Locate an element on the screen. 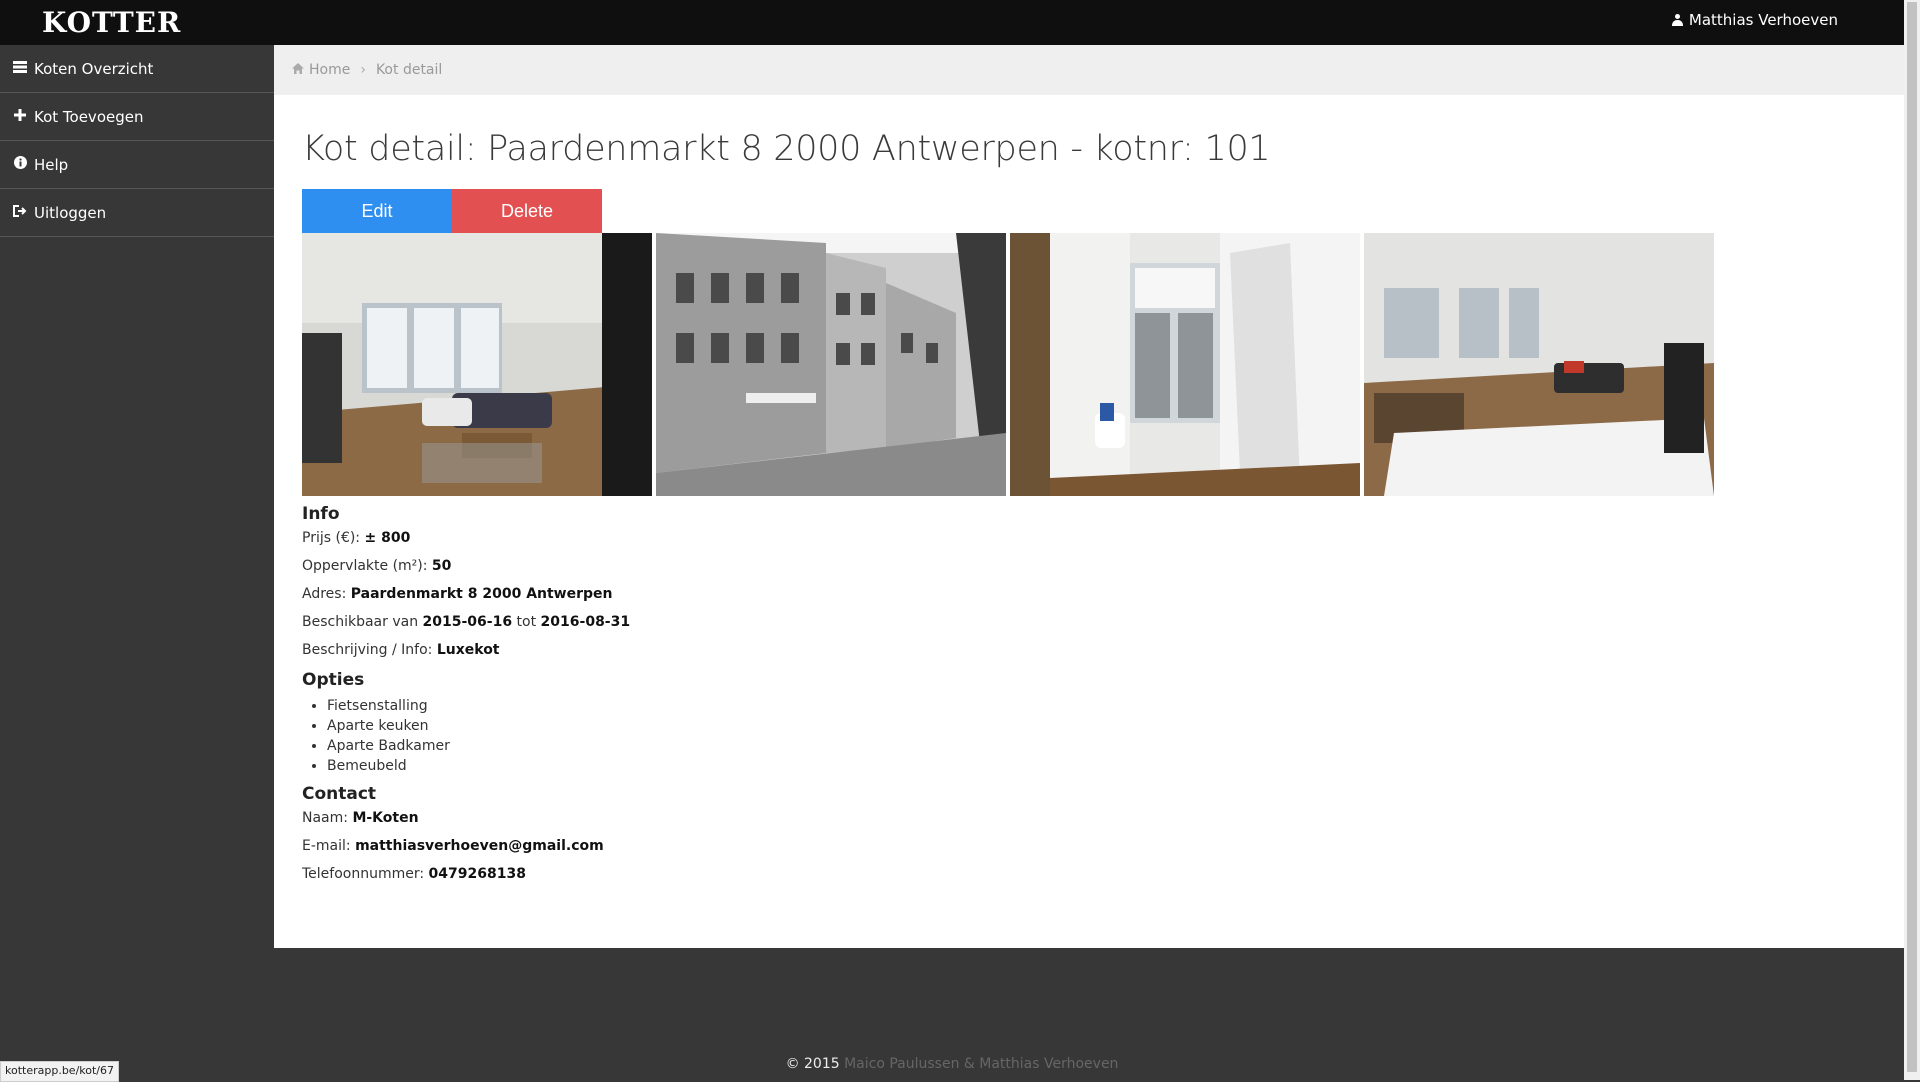  list-item: Bemeubeld is located at coordinates (1101, 766).